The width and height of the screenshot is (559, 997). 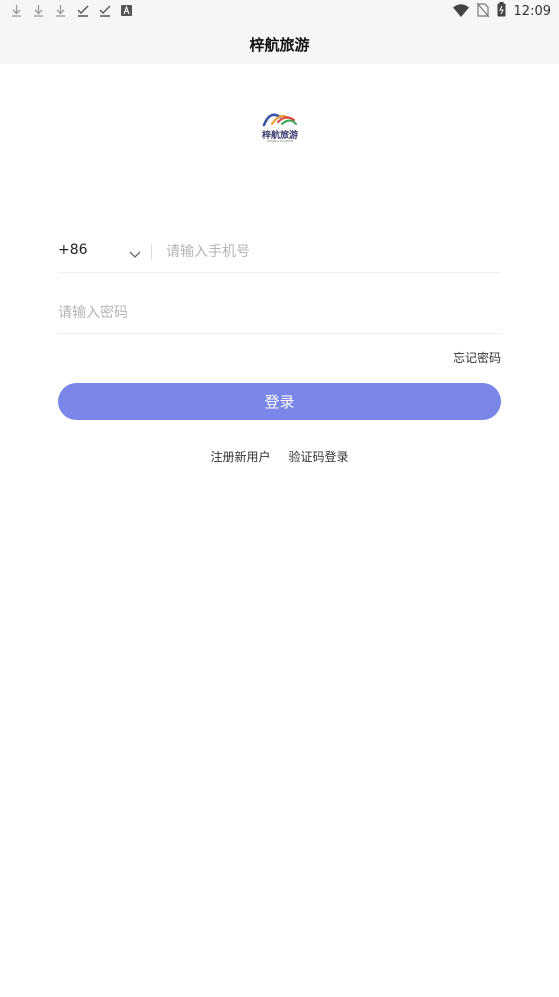 I want to click on country-code: +86, so click(x=73, y=250).